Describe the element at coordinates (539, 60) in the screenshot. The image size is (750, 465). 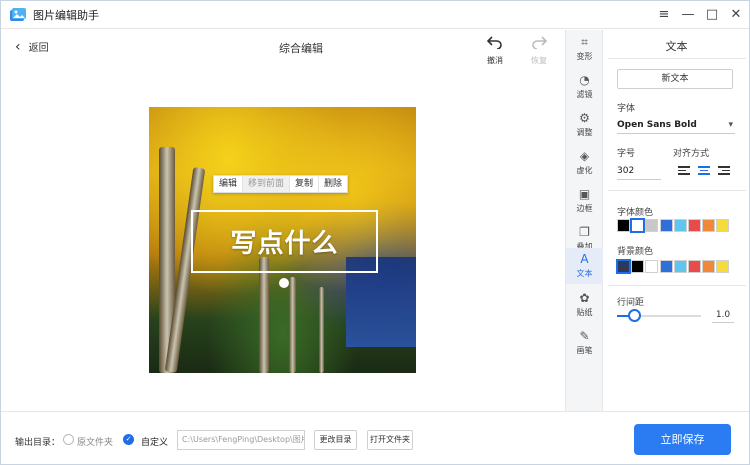
I see `redo-label: 恢复` at that location.